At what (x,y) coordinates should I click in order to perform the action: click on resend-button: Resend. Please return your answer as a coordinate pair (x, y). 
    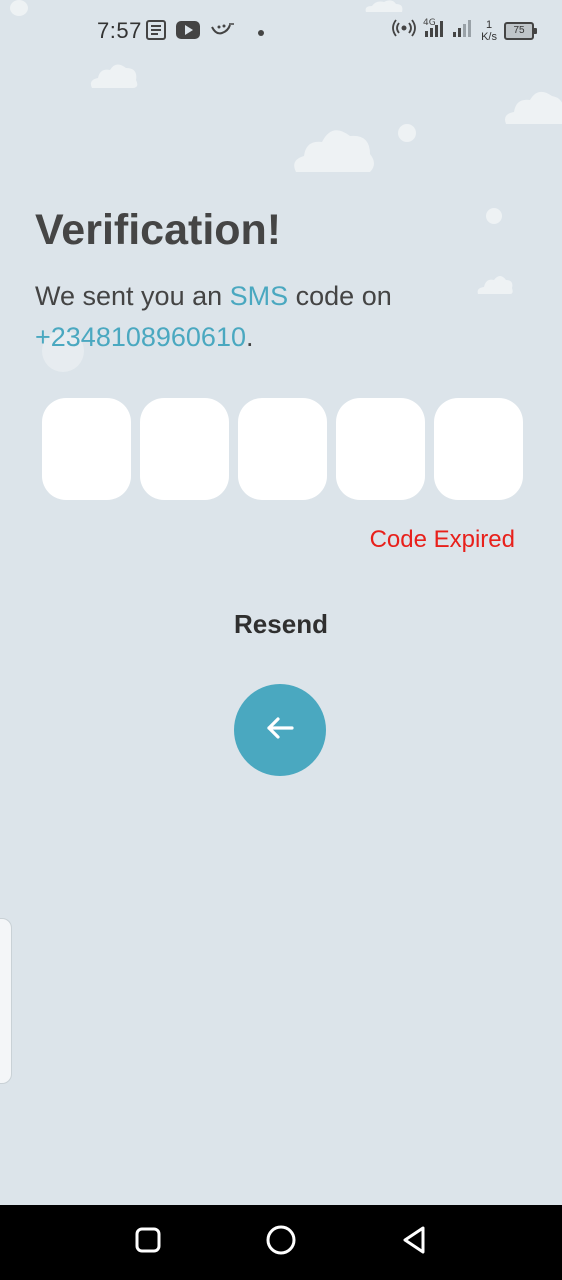
    Looking at the image, I should click on (281, 624).